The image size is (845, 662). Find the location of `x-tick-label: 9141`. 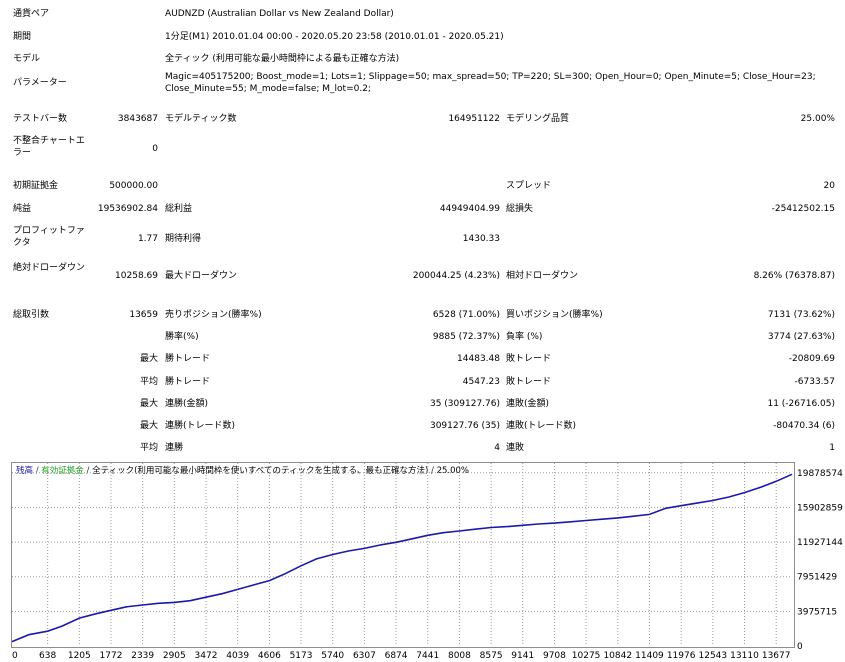

x-tick-label: 9141 is located at coordinates (522, 656).